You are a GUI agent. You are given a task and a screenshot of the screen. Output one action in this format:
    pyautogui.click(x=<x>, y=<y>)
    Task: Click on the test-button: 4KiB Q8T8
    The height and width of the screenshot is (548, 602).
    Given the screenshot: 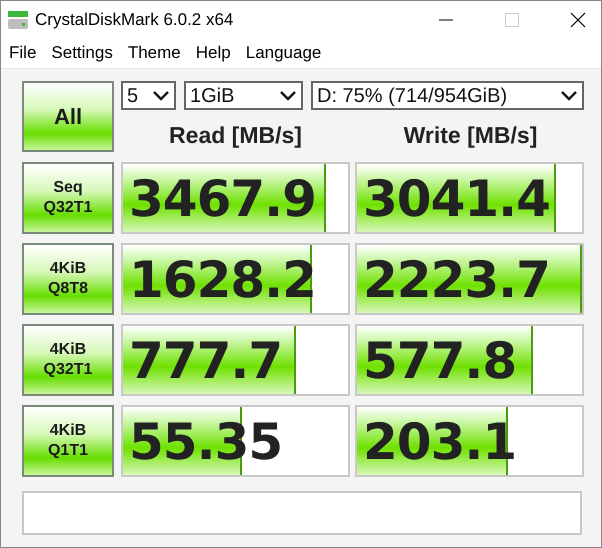 What is the action you would take?
    pyautogui.click(x=68, y=278)
    